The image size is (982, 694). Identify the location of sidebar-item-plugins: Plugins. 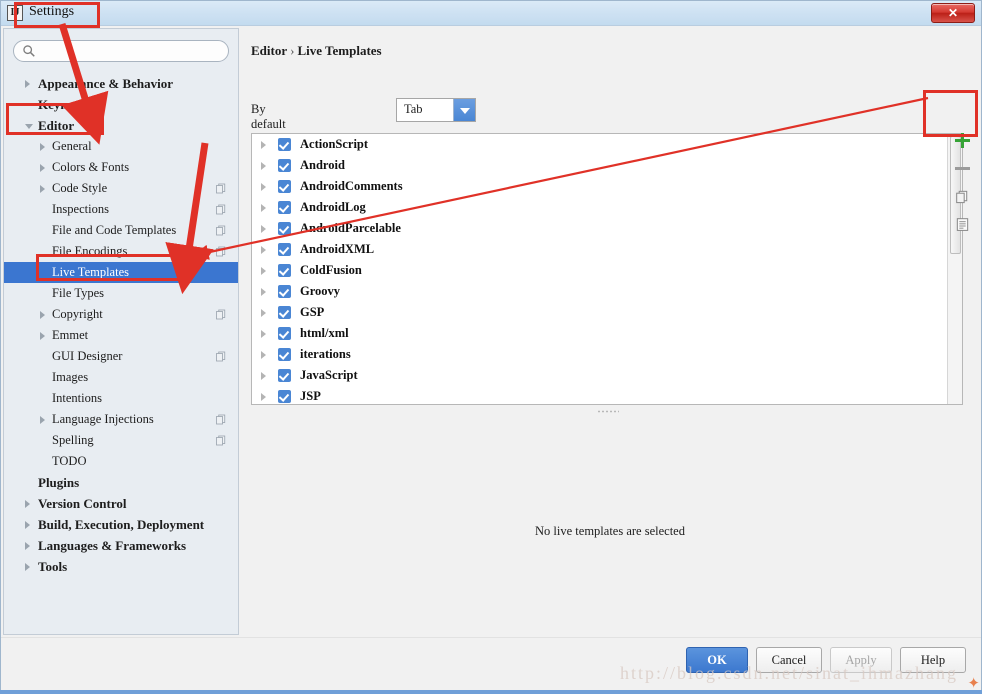
(121, 482).